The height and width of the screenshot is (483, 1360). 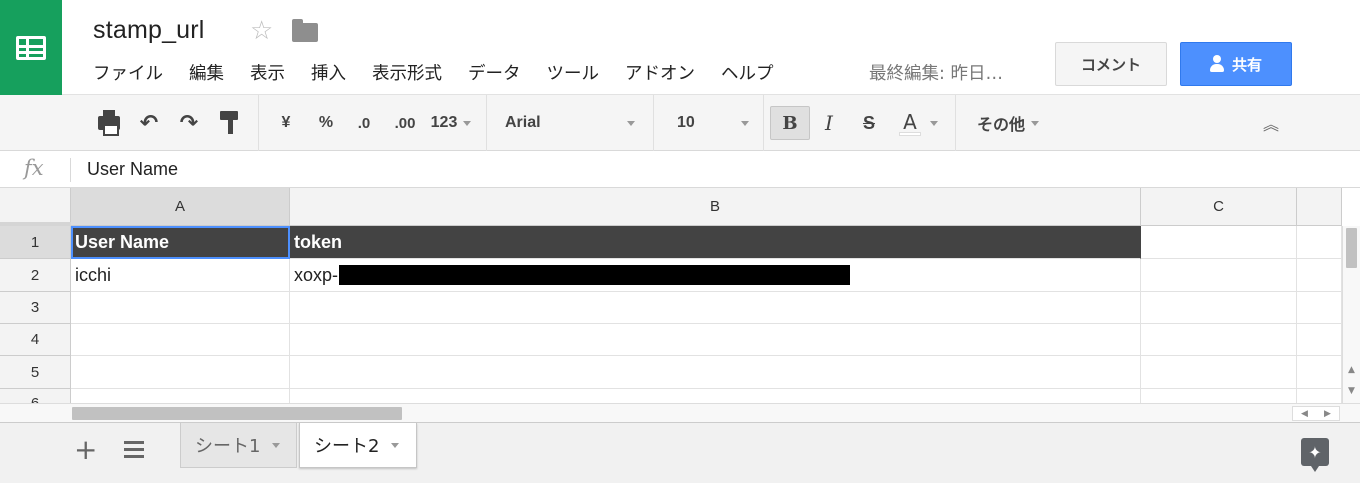 I want to click on italic-button: I, so click(x=829, y=123).